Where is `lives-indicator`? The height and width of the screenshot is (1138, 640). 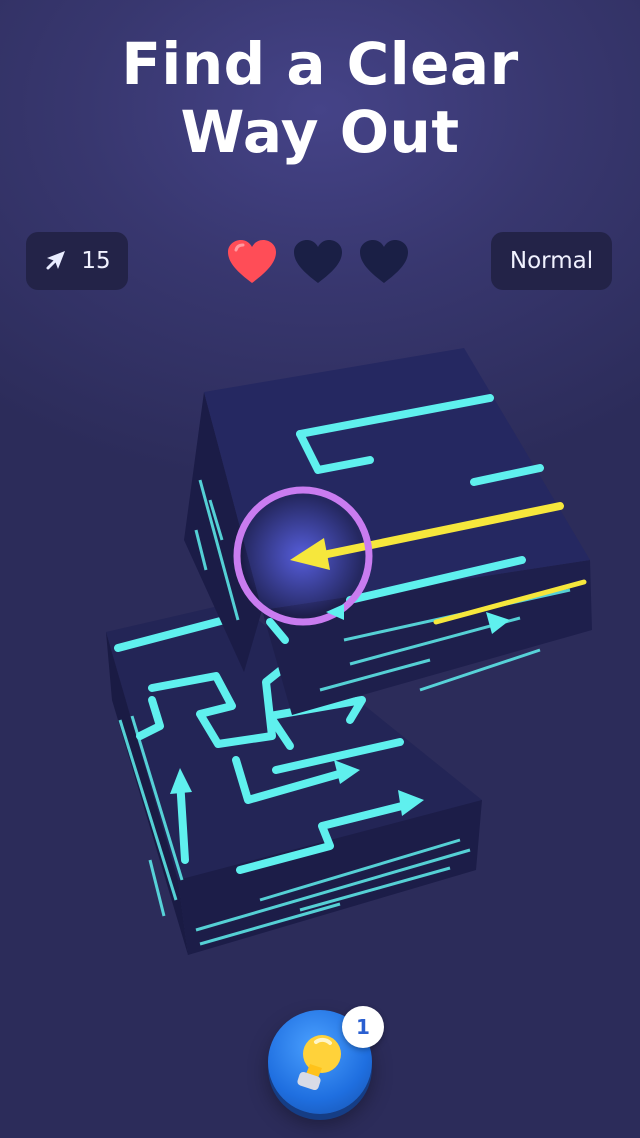
lives-indicator is located at coordinates (318, 262).